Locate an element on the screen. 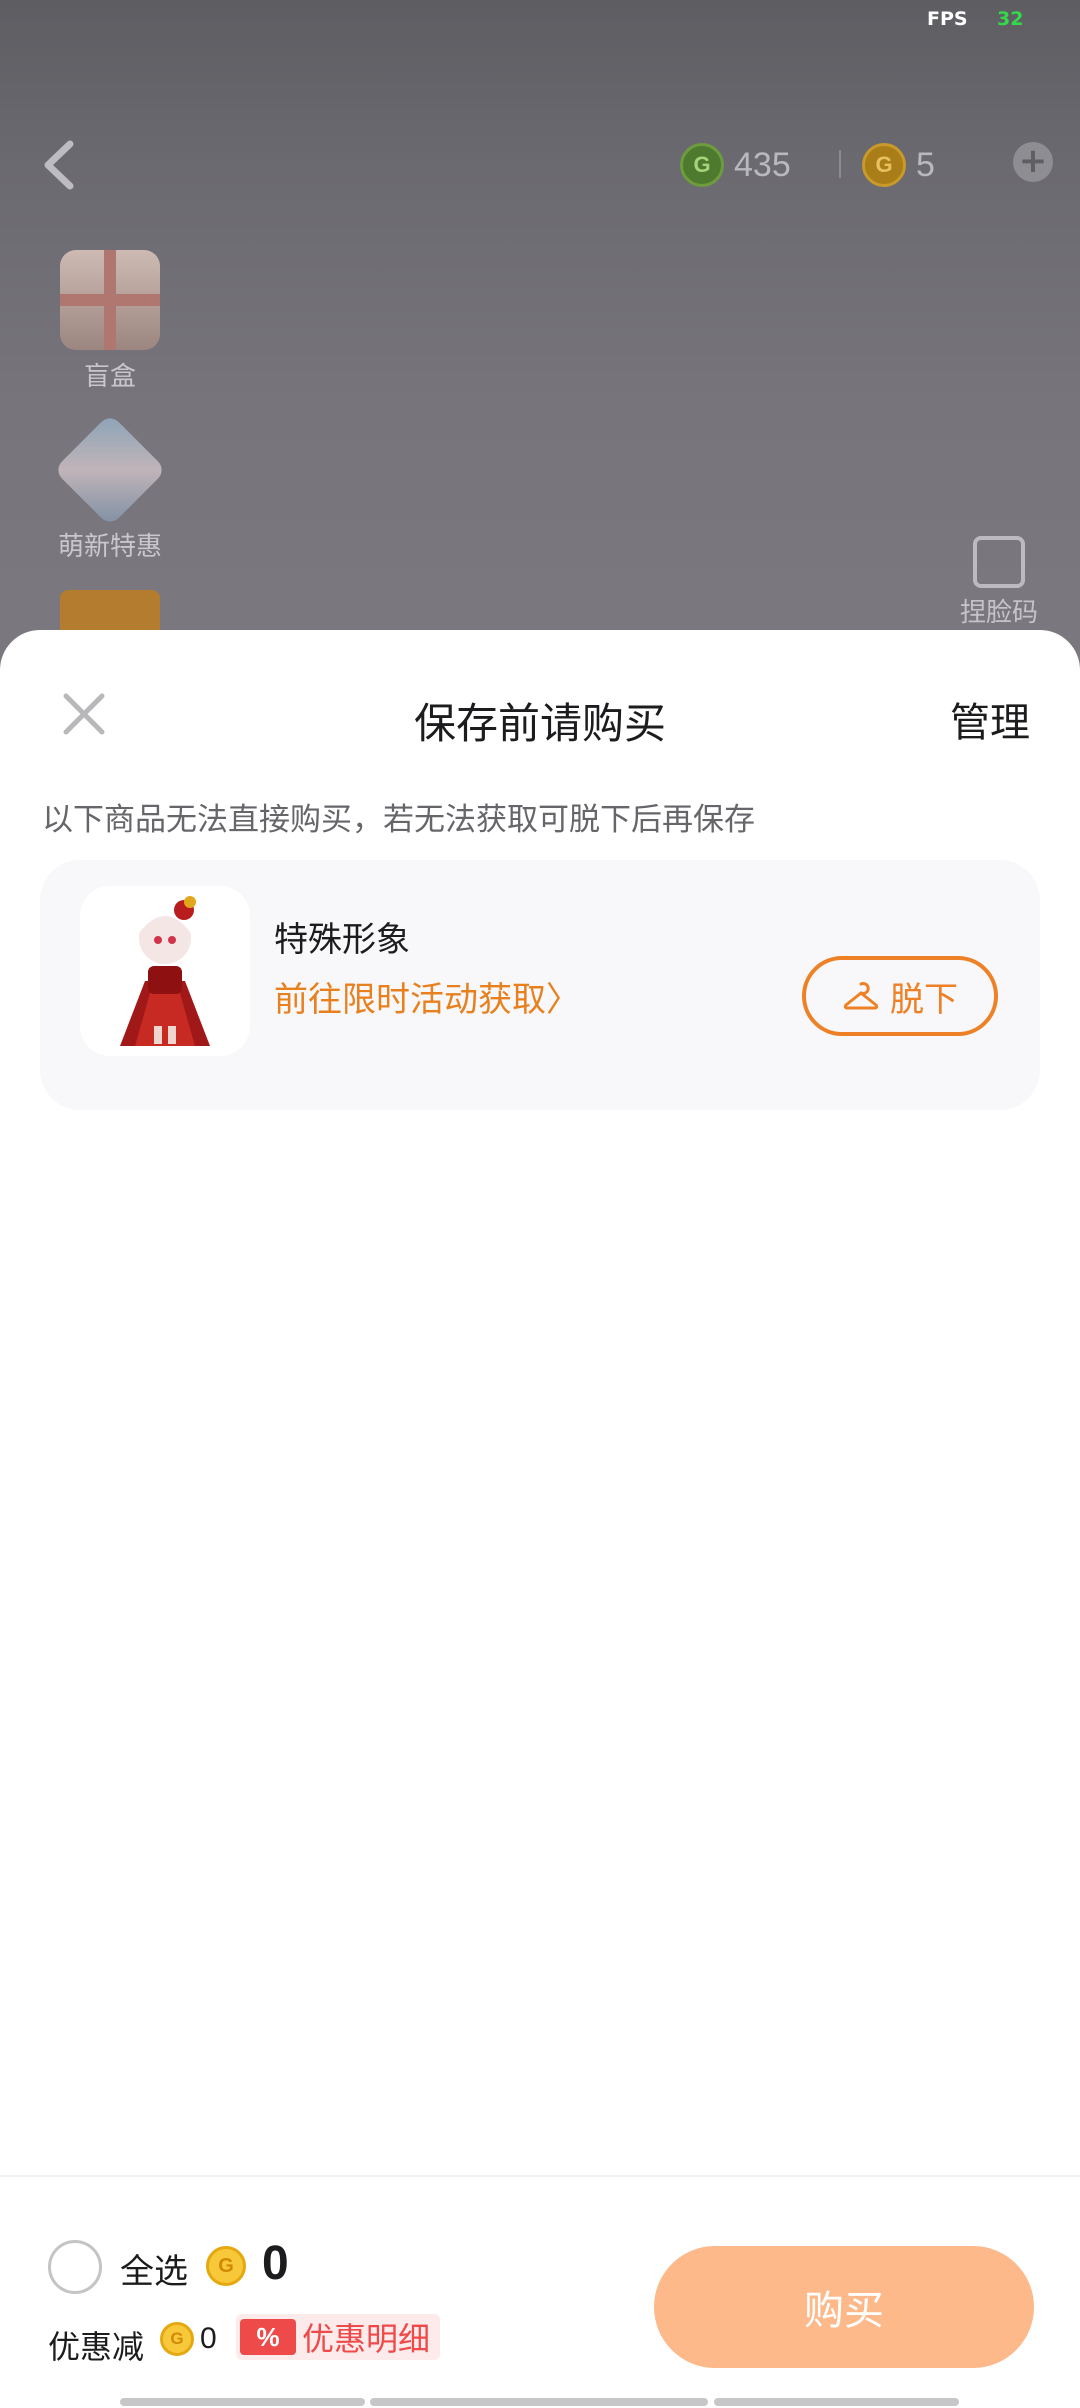 Image resolution: width=1080 pixels, height=2408 pixels. gold-coin-balance: G 5 is located at coordinates (898, 165).